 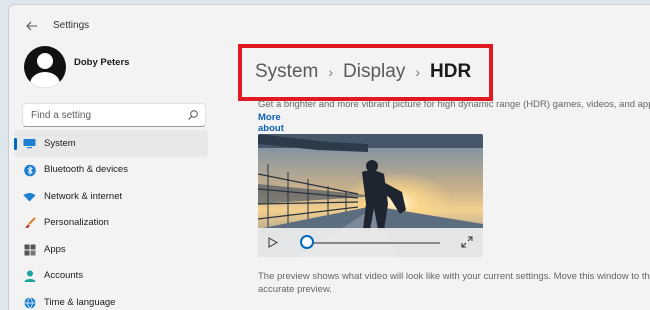 What do you see at coordinates (102, 62) in the screenshot?
I see `user-name: Doby Peters` at bounding box center [102, 62].